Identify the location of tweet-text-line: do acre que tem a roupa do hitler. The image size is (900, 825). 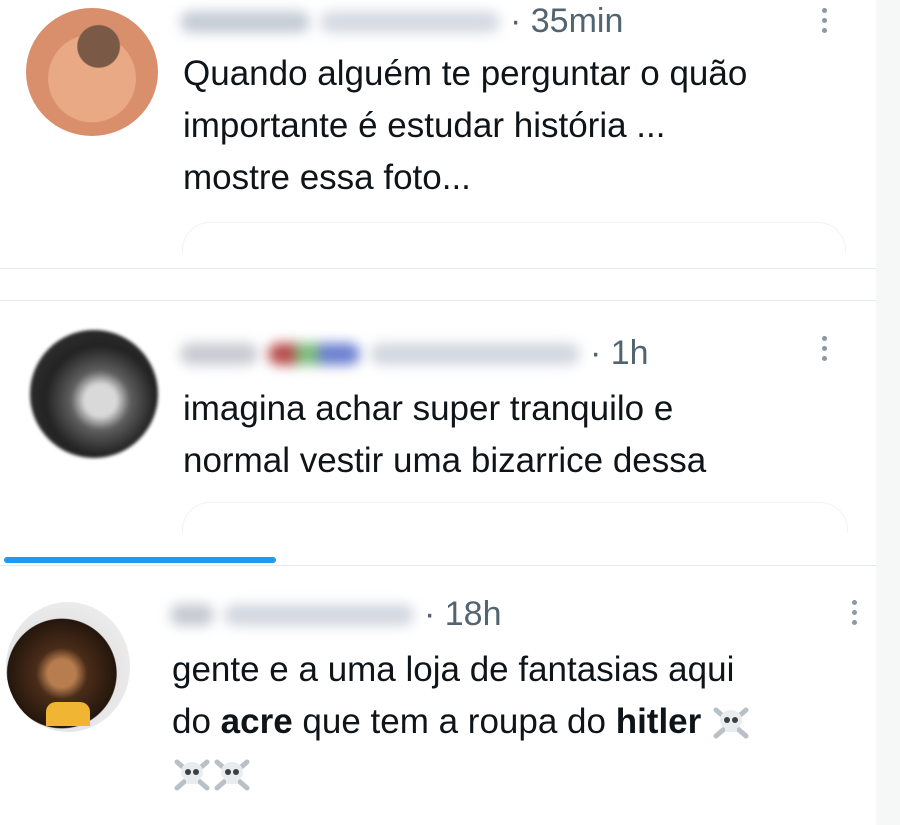
(461, 722).